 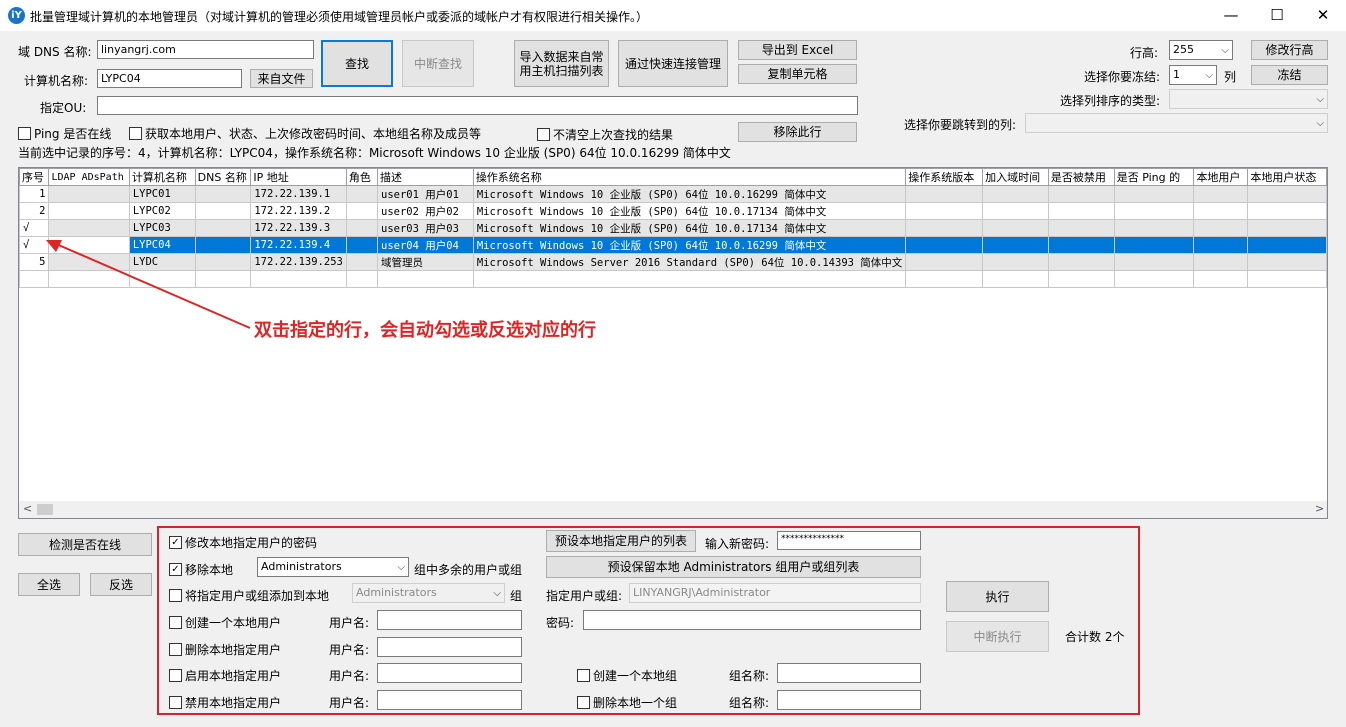 What do you see at coordinates (775, 593) in the screenshot?
I see `user-or-group-input: LINYANGRJ\Administrator` at bounding box center [775, 593].